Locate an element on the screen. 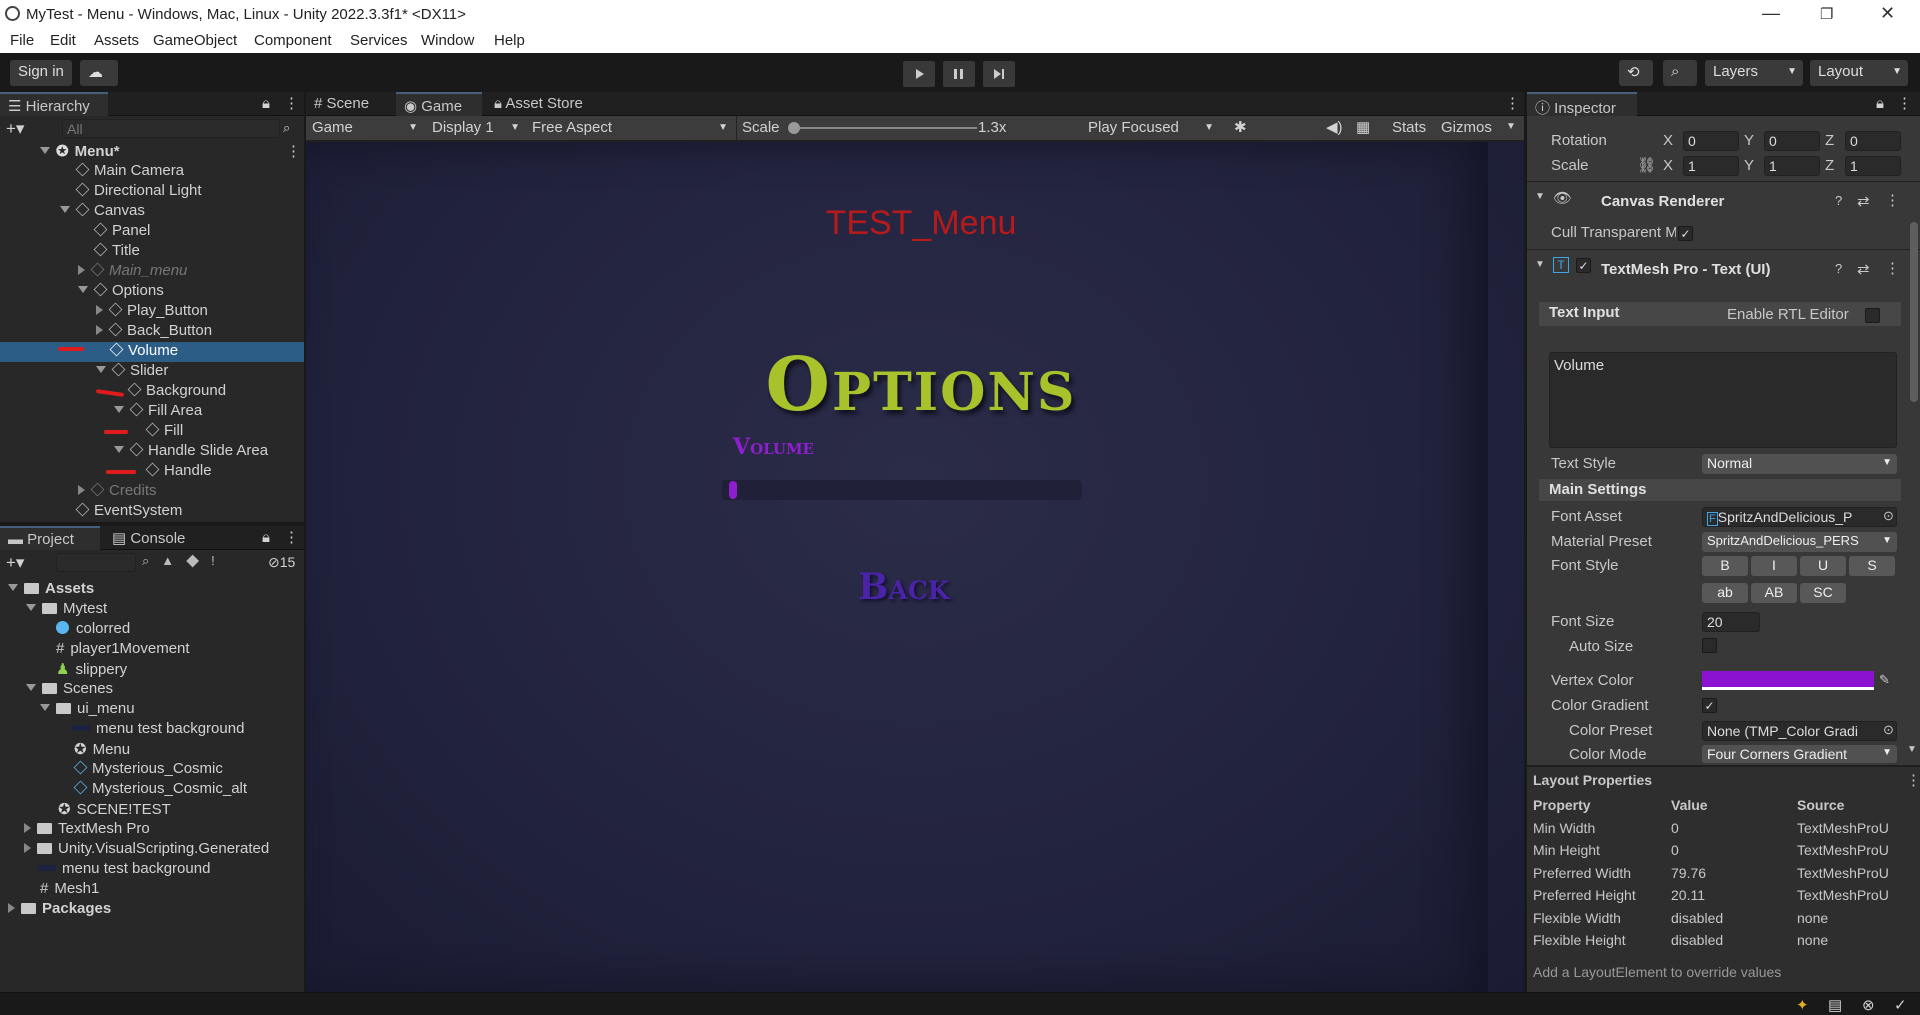 This screenshot has width=1920, height=1015. sign-in-button: Sign in is located at coordinates (41, 73).